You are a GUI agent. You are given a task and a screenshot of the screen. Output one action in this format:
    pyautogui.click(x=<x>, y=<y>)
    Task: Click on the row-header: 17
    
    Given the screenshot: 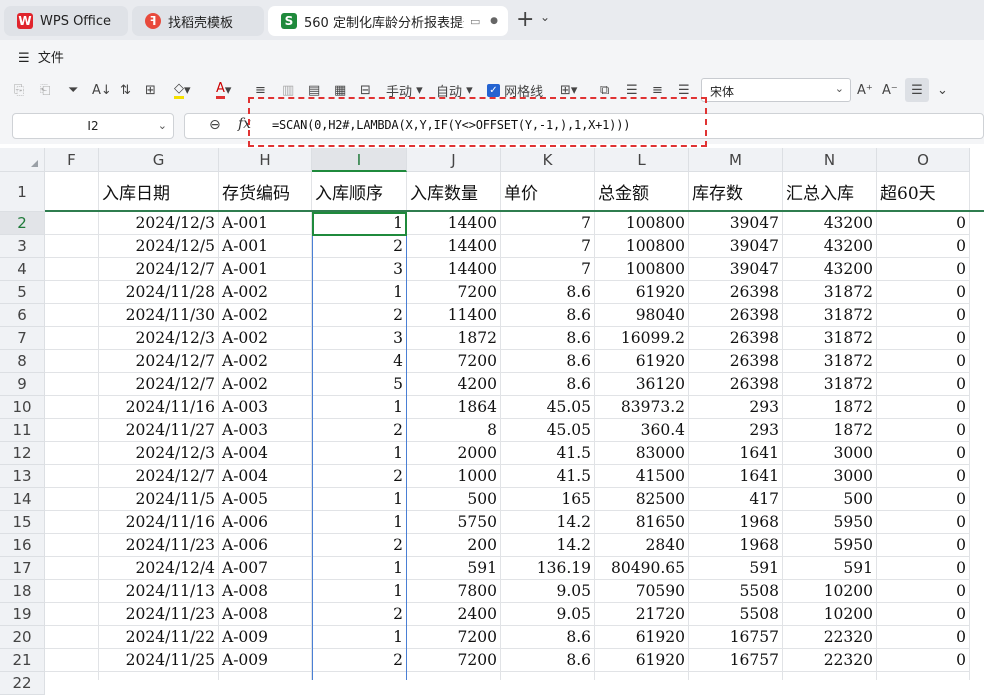 What is the action you would take?
    pyautogui.click(x=22, y=568)
    